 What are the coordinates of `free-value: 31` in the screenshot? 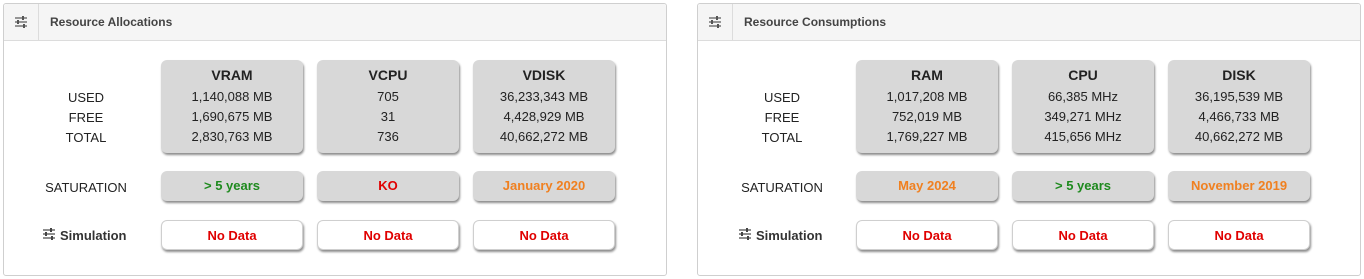 It's located at (388, 116).